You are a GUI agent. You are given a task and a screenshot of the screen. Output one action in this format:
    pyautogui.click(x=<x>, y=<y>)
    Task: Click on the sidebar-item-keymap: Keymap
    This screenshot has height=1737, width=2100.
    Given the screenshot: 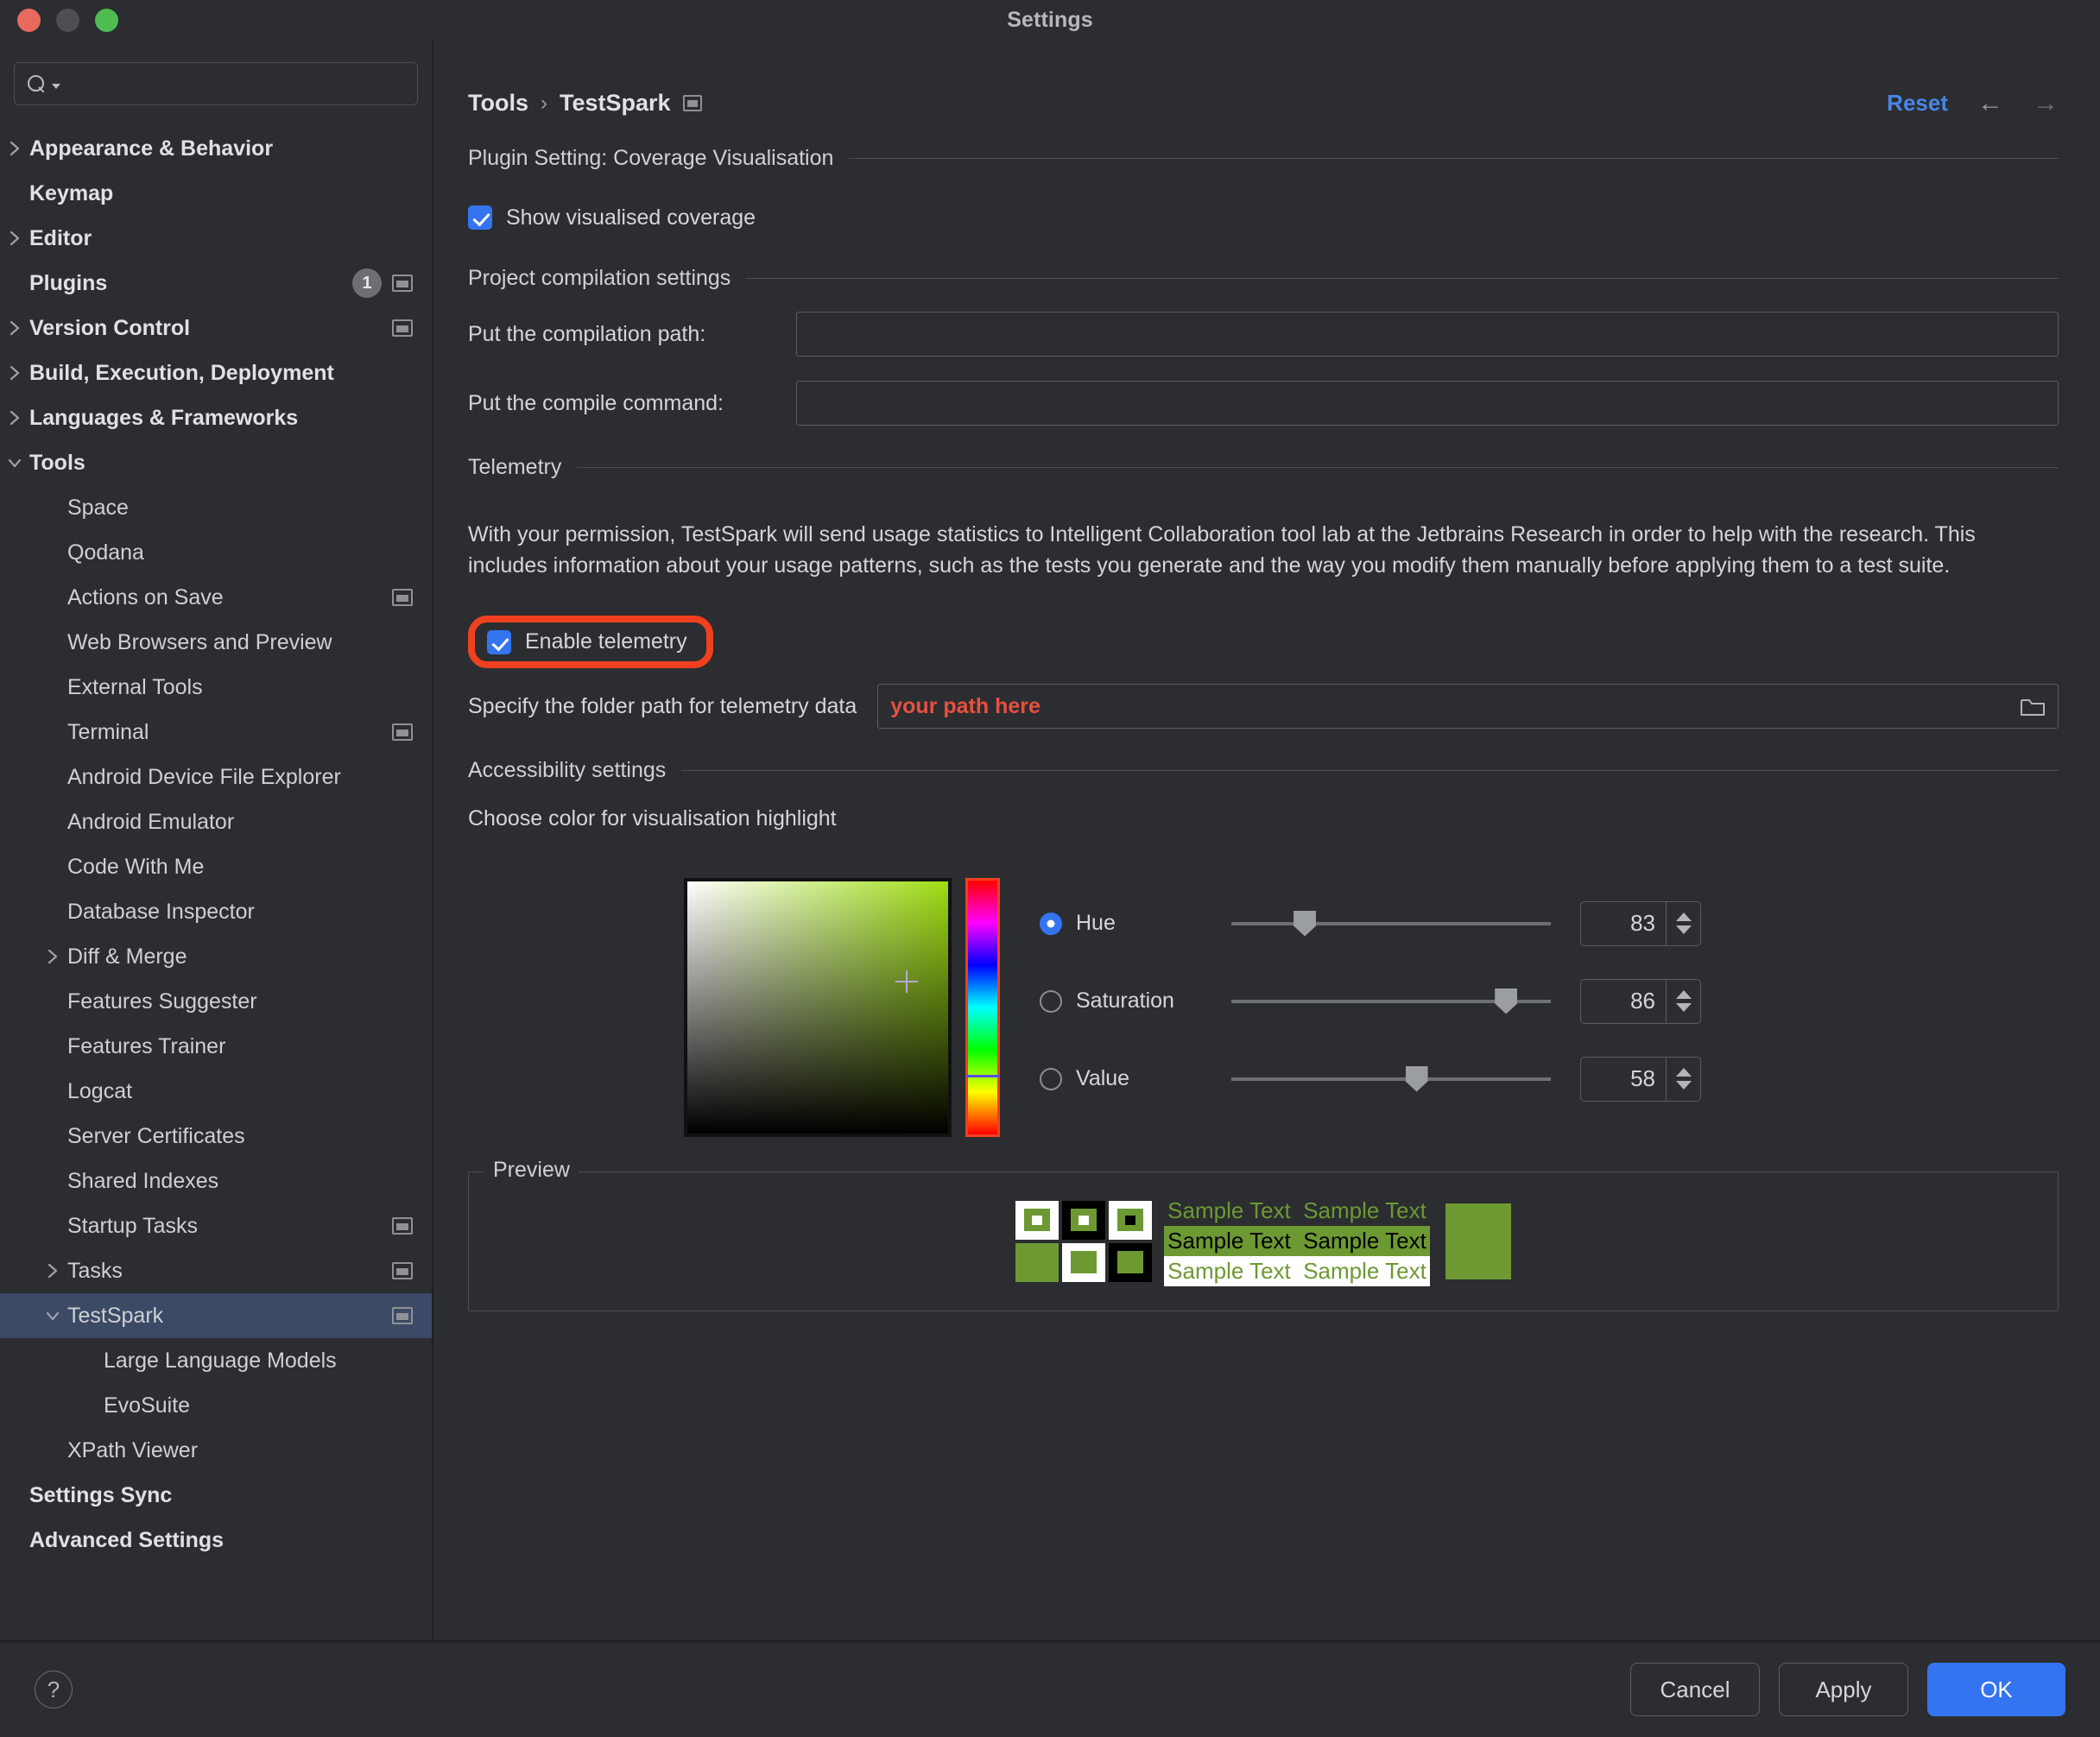 What is the action you would take?
    pyautogui.click(x=216, y=193)
    